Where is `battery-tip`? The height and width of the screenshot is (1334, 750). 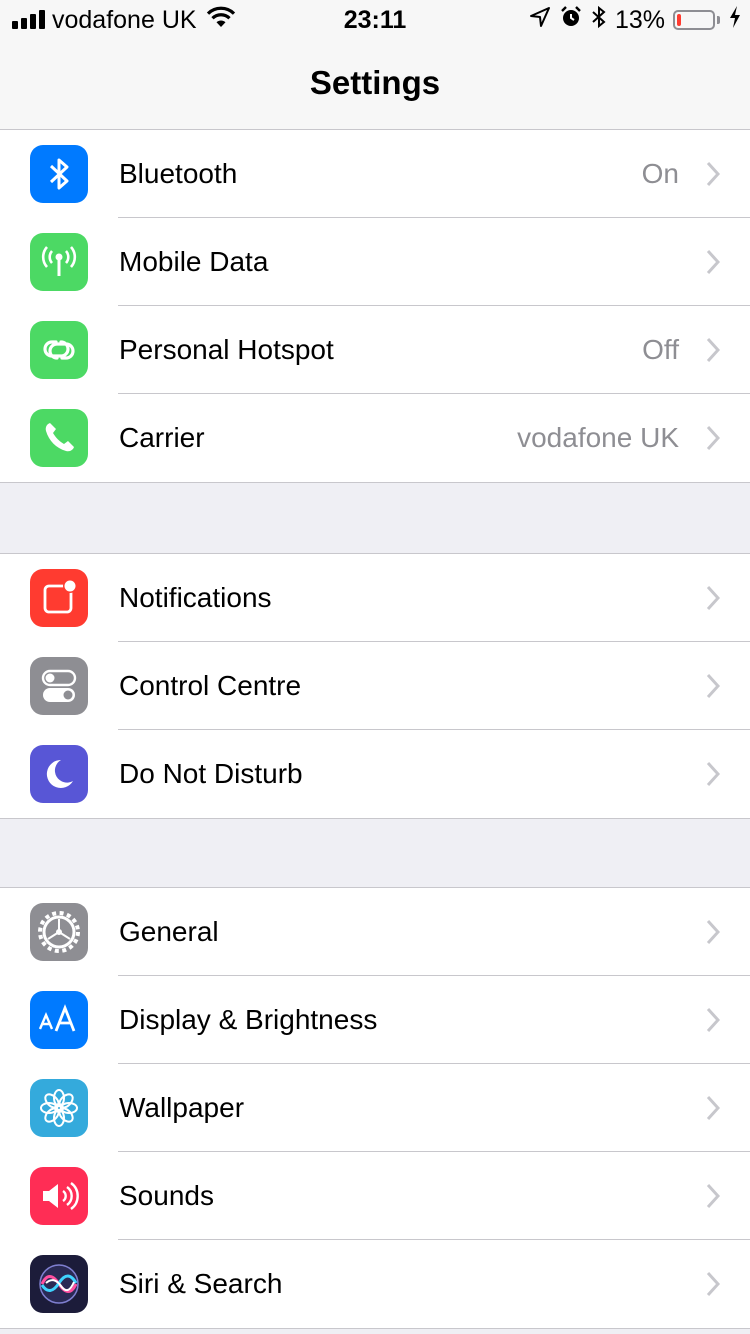
battery-tip is located at coordinates (718, 20).